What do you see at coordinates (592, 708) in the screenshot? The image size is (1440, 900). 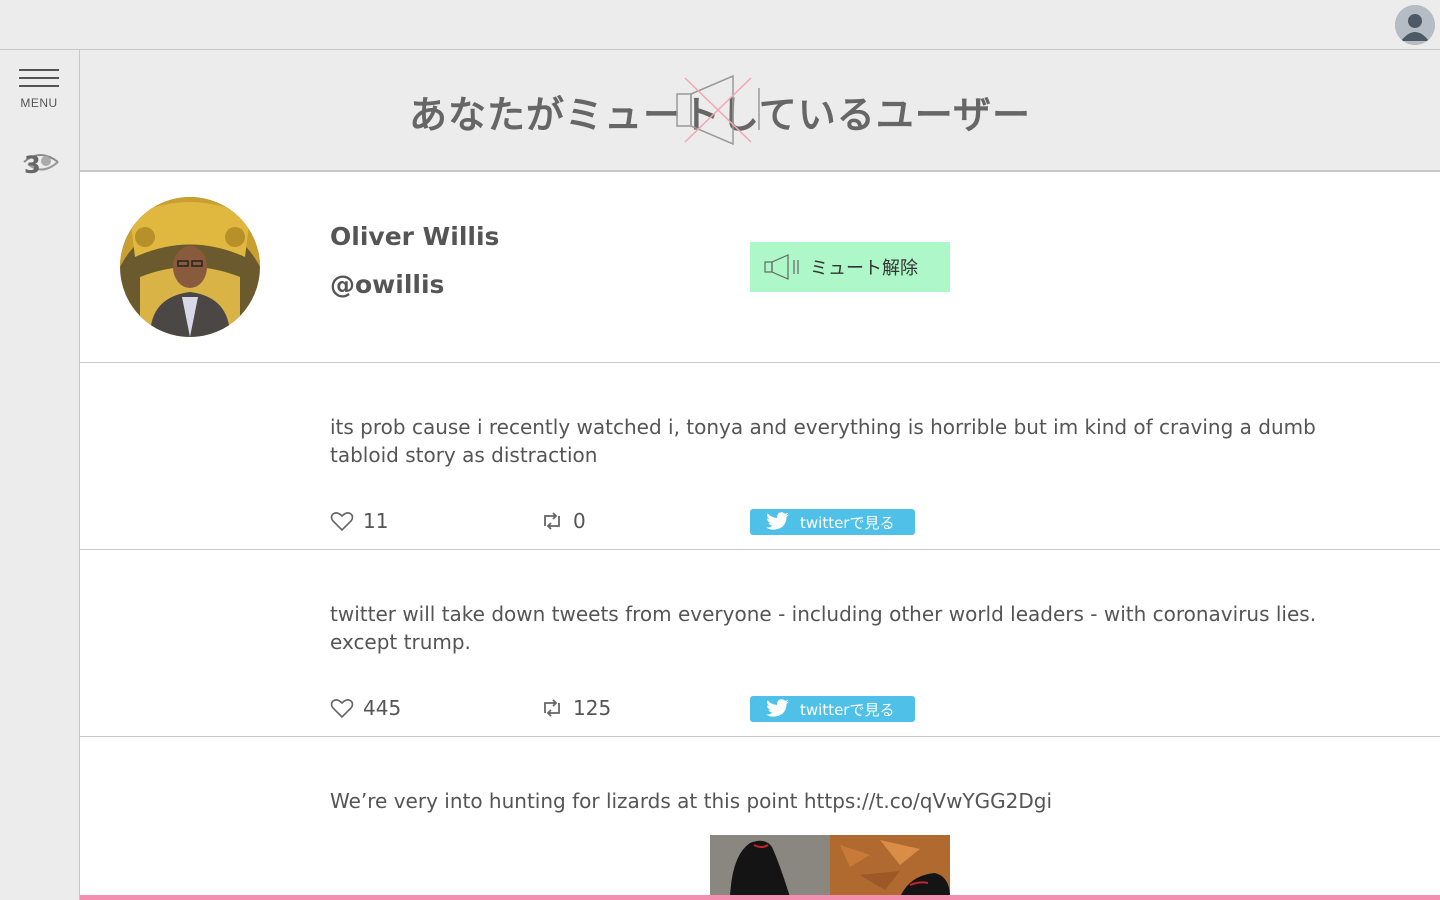 I see `retweet-count: 125` at bounding box center [592, 708].